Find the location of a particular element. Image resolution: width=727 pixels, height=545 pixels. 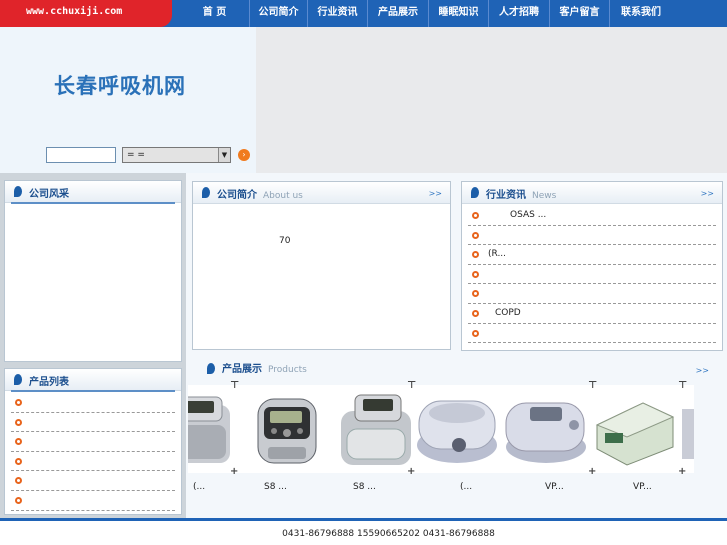

products-title: 产品展示 Products is located at coordinates (264, 369).